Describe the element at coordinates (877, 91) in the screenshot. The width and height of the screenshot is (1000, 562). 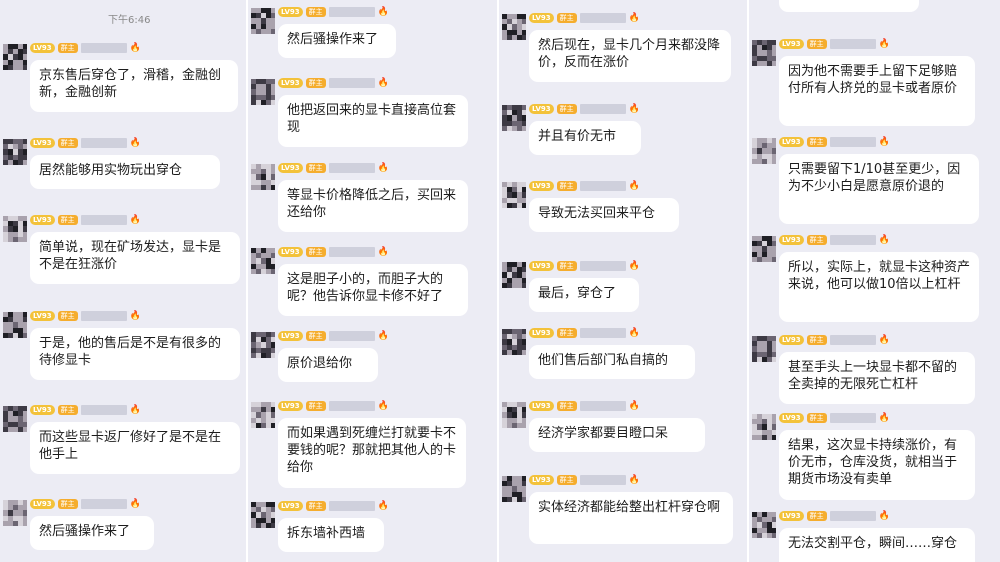
I see `message-bubble: 因为他不需要手上留下足够赔付所有人挤兑的显卡或者原价` at that location.